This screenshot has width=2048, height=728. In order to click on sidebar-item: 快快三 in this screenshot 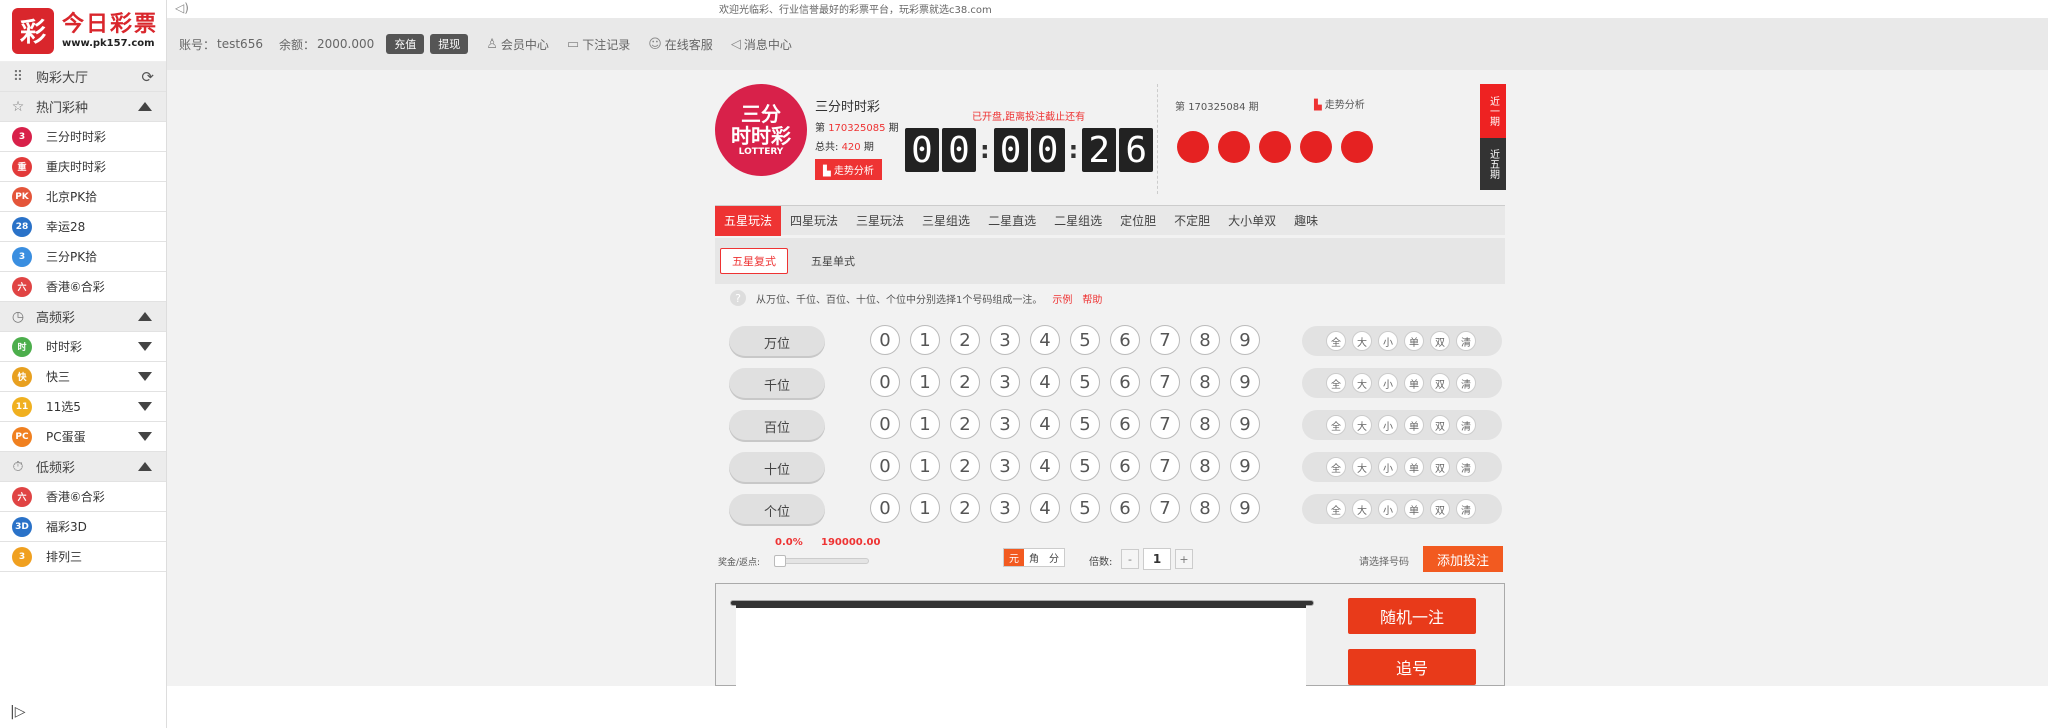, I will do `click(83, 377)`.